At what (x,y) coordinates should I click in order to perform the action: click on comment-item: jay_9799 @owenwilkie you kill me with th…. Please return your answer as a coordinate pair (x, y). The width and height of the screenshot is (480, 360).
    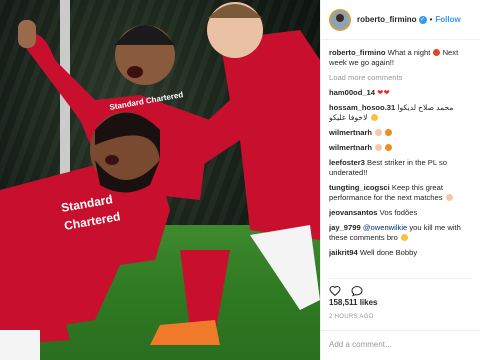
    Looking at the image, I should click on (401, 233).